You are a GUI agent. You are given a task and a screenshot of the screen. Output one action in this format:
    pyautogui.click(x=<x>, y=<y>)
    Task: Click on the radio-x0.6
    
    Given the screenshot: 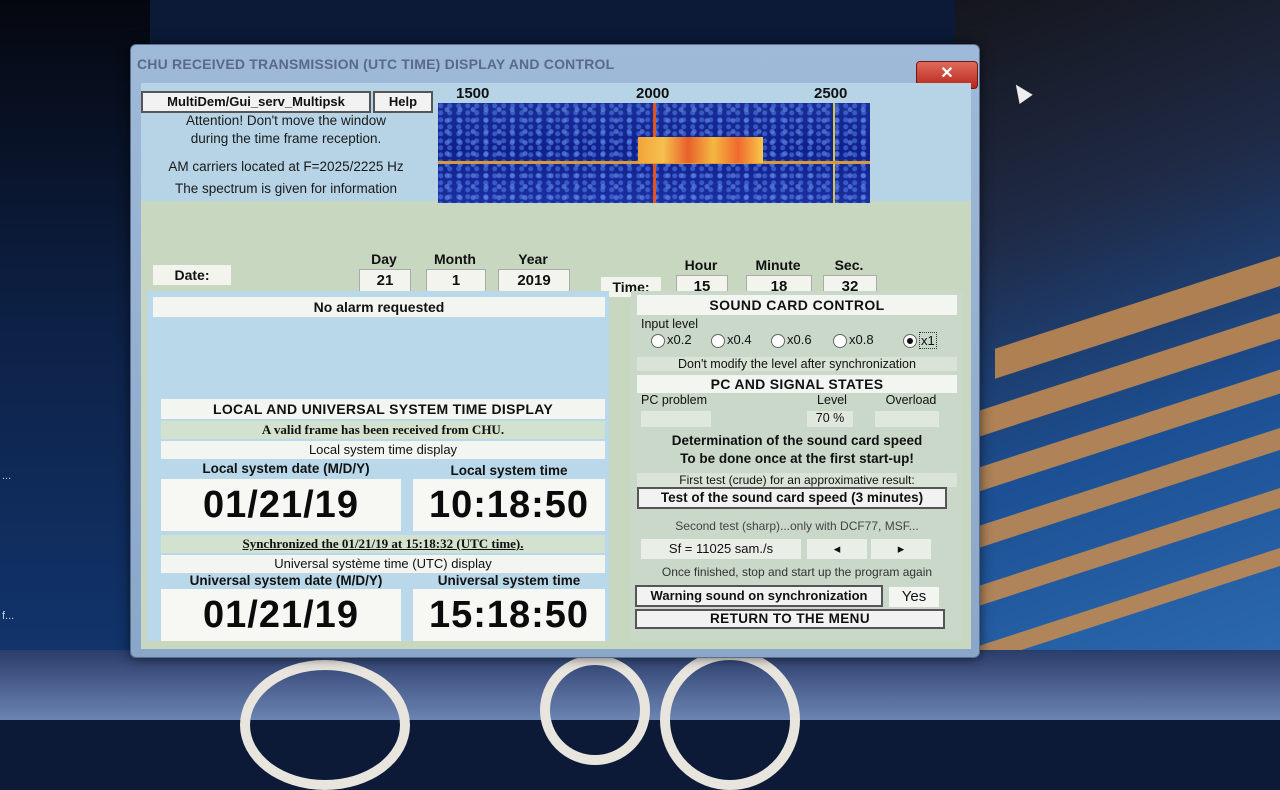 What is the action you would take?
    pyautogui.click(x=778, y=341)
    